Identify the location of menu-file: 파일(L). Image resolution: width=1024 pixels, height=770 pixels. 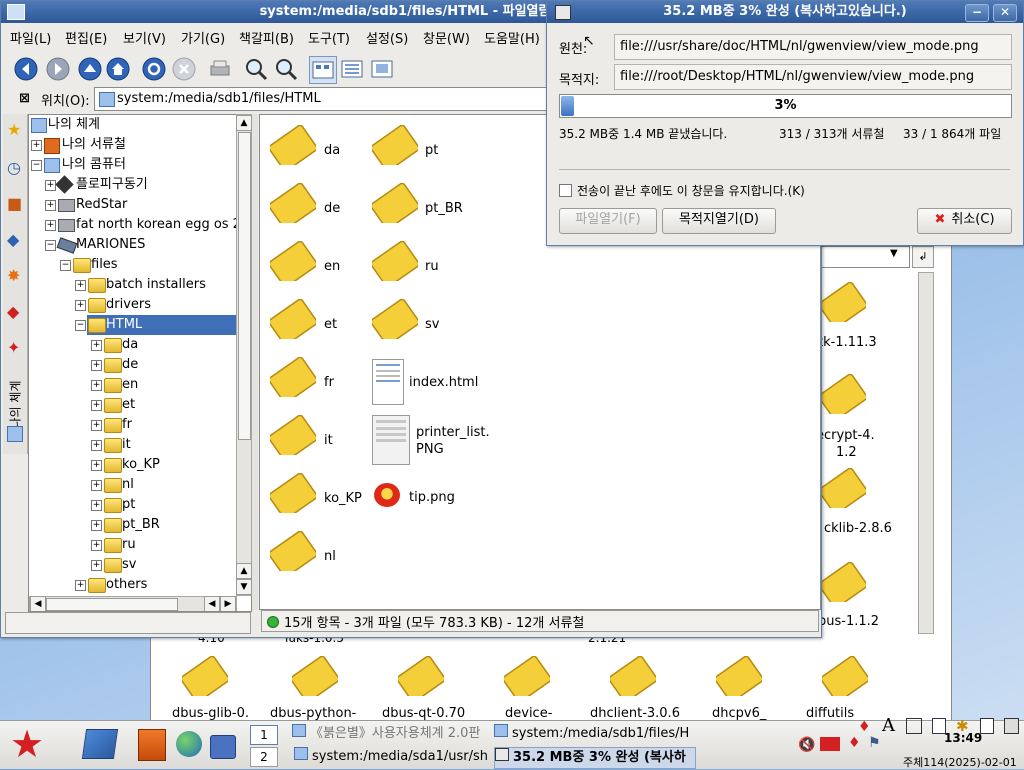
(30, 37).